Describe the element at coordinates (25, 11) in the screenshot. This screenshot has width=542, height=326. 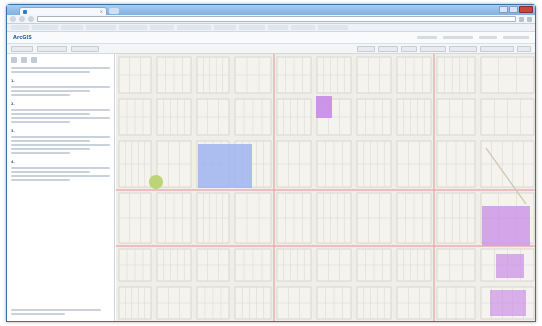
I see `map-favicon-icon` at that location.